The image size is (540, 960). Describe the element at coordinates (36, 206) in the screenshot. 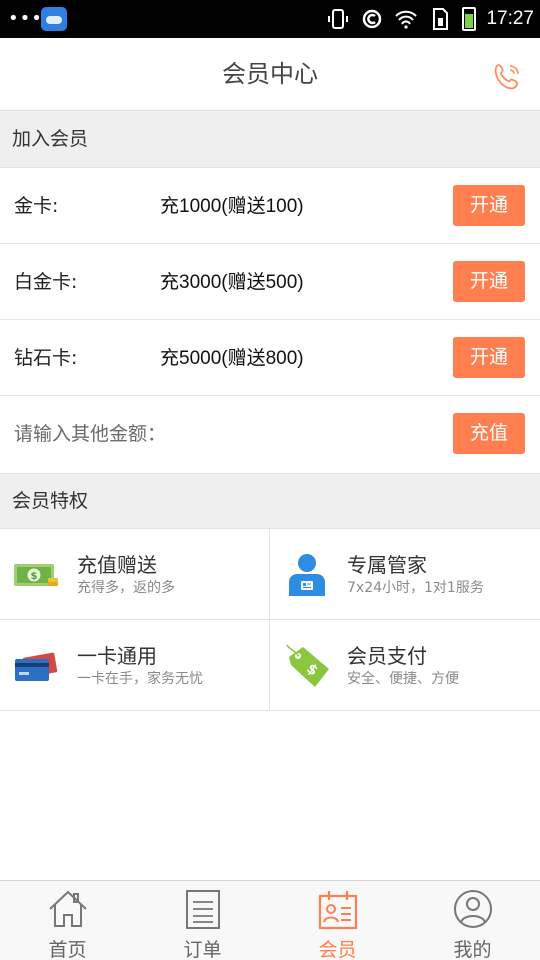

I see `card-label: 金卡:` at that location.